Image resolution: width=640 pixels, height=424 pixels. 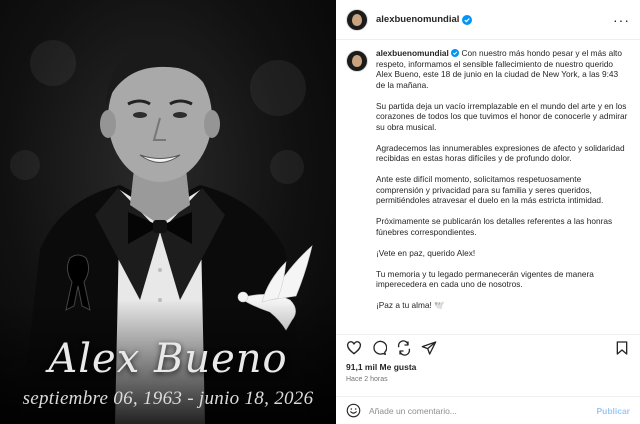 What do you see at coordinates (488, 346) in the screenshot?
I see `action-bar` at bounding box center [488, 346].